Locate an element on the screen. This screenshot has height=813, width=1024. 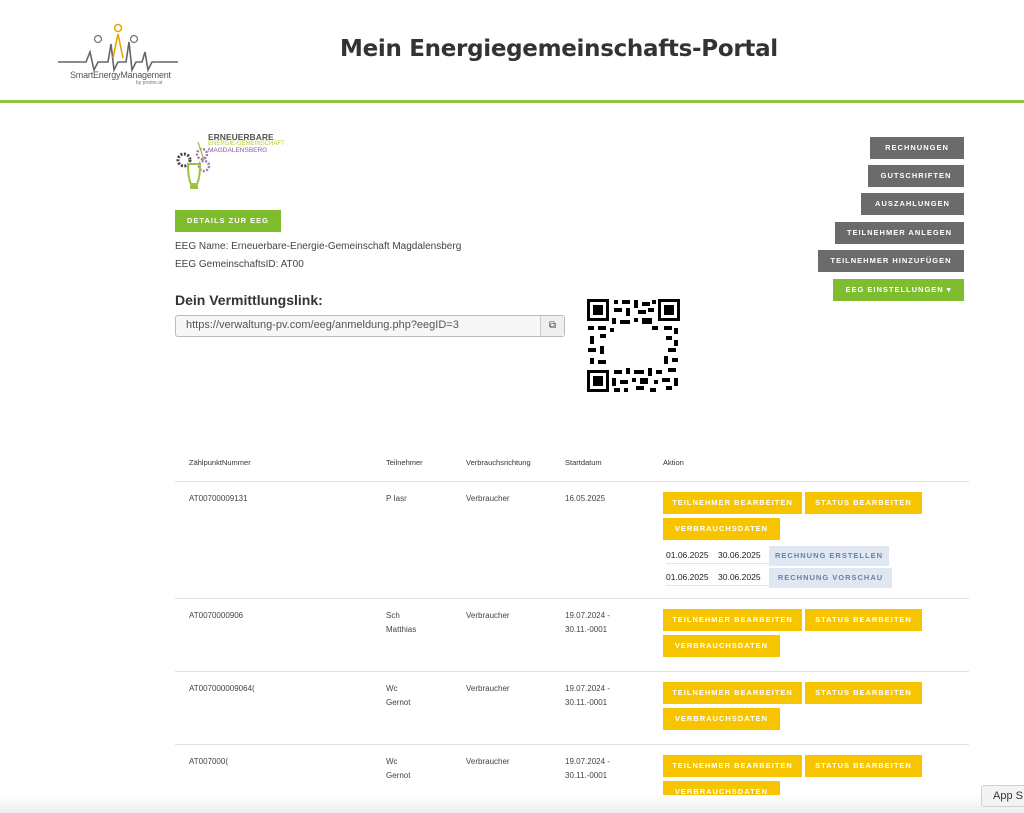
app-switcher-tab: App S is located at coordinates (1002, 796).